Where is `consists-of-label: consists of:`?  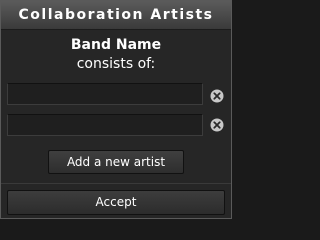 consists-of-label: consists of: is located at coordinates (116, 64).